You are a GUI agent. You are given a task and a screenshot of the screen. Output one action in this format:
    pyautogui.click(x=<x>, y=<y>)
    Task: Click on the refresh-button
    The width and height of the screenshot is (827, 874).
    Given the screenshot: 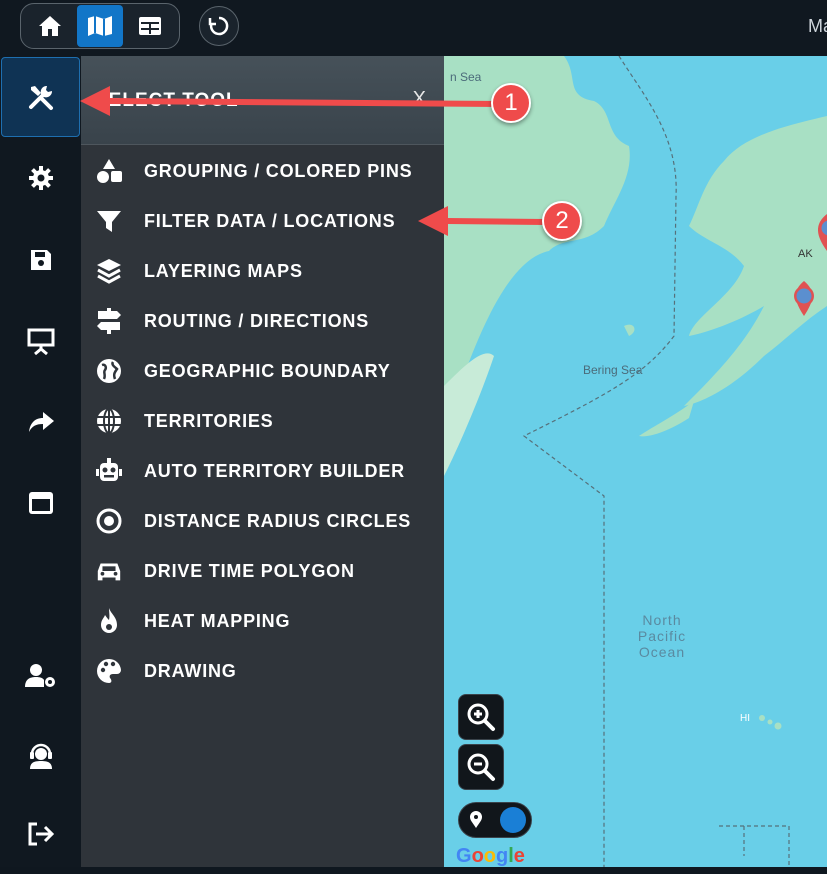 What is the action you would take?
    pyautogui.click(x=219, y=26)
    